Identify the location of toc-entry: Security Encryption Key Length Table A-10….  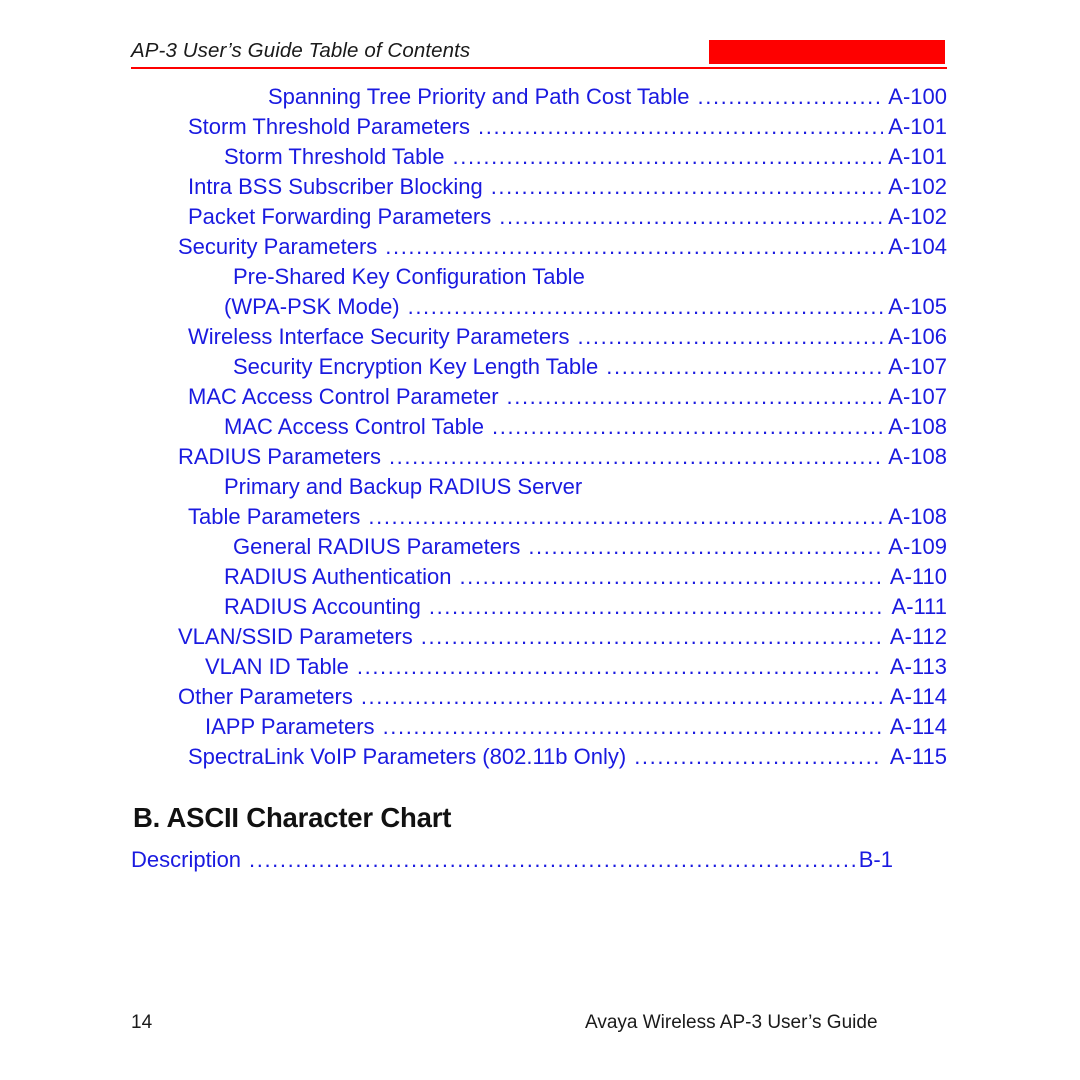
(539, 369).